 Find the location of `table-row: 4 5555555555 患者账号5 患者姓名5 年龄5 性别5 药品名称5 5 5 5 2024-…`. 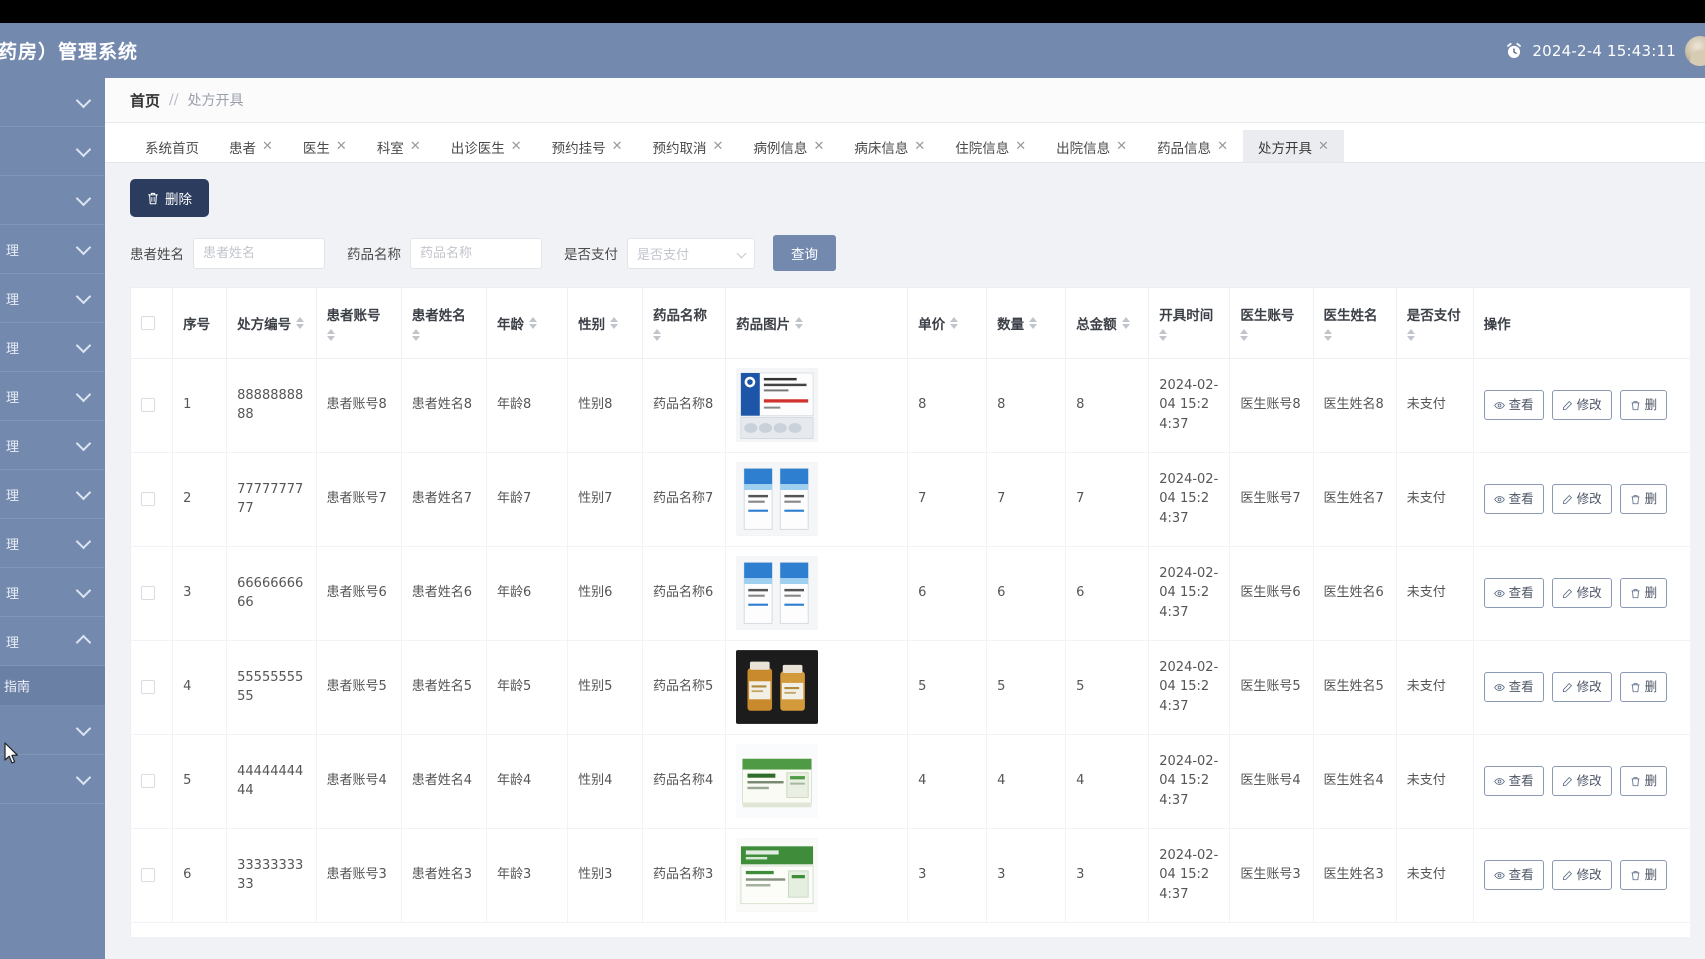

table-row: 4 5555555555 患者账号5 患者姓名5 年龄5 性别5 药品名称5 5 5 5 2024-… is located at coordinates (910, 687).